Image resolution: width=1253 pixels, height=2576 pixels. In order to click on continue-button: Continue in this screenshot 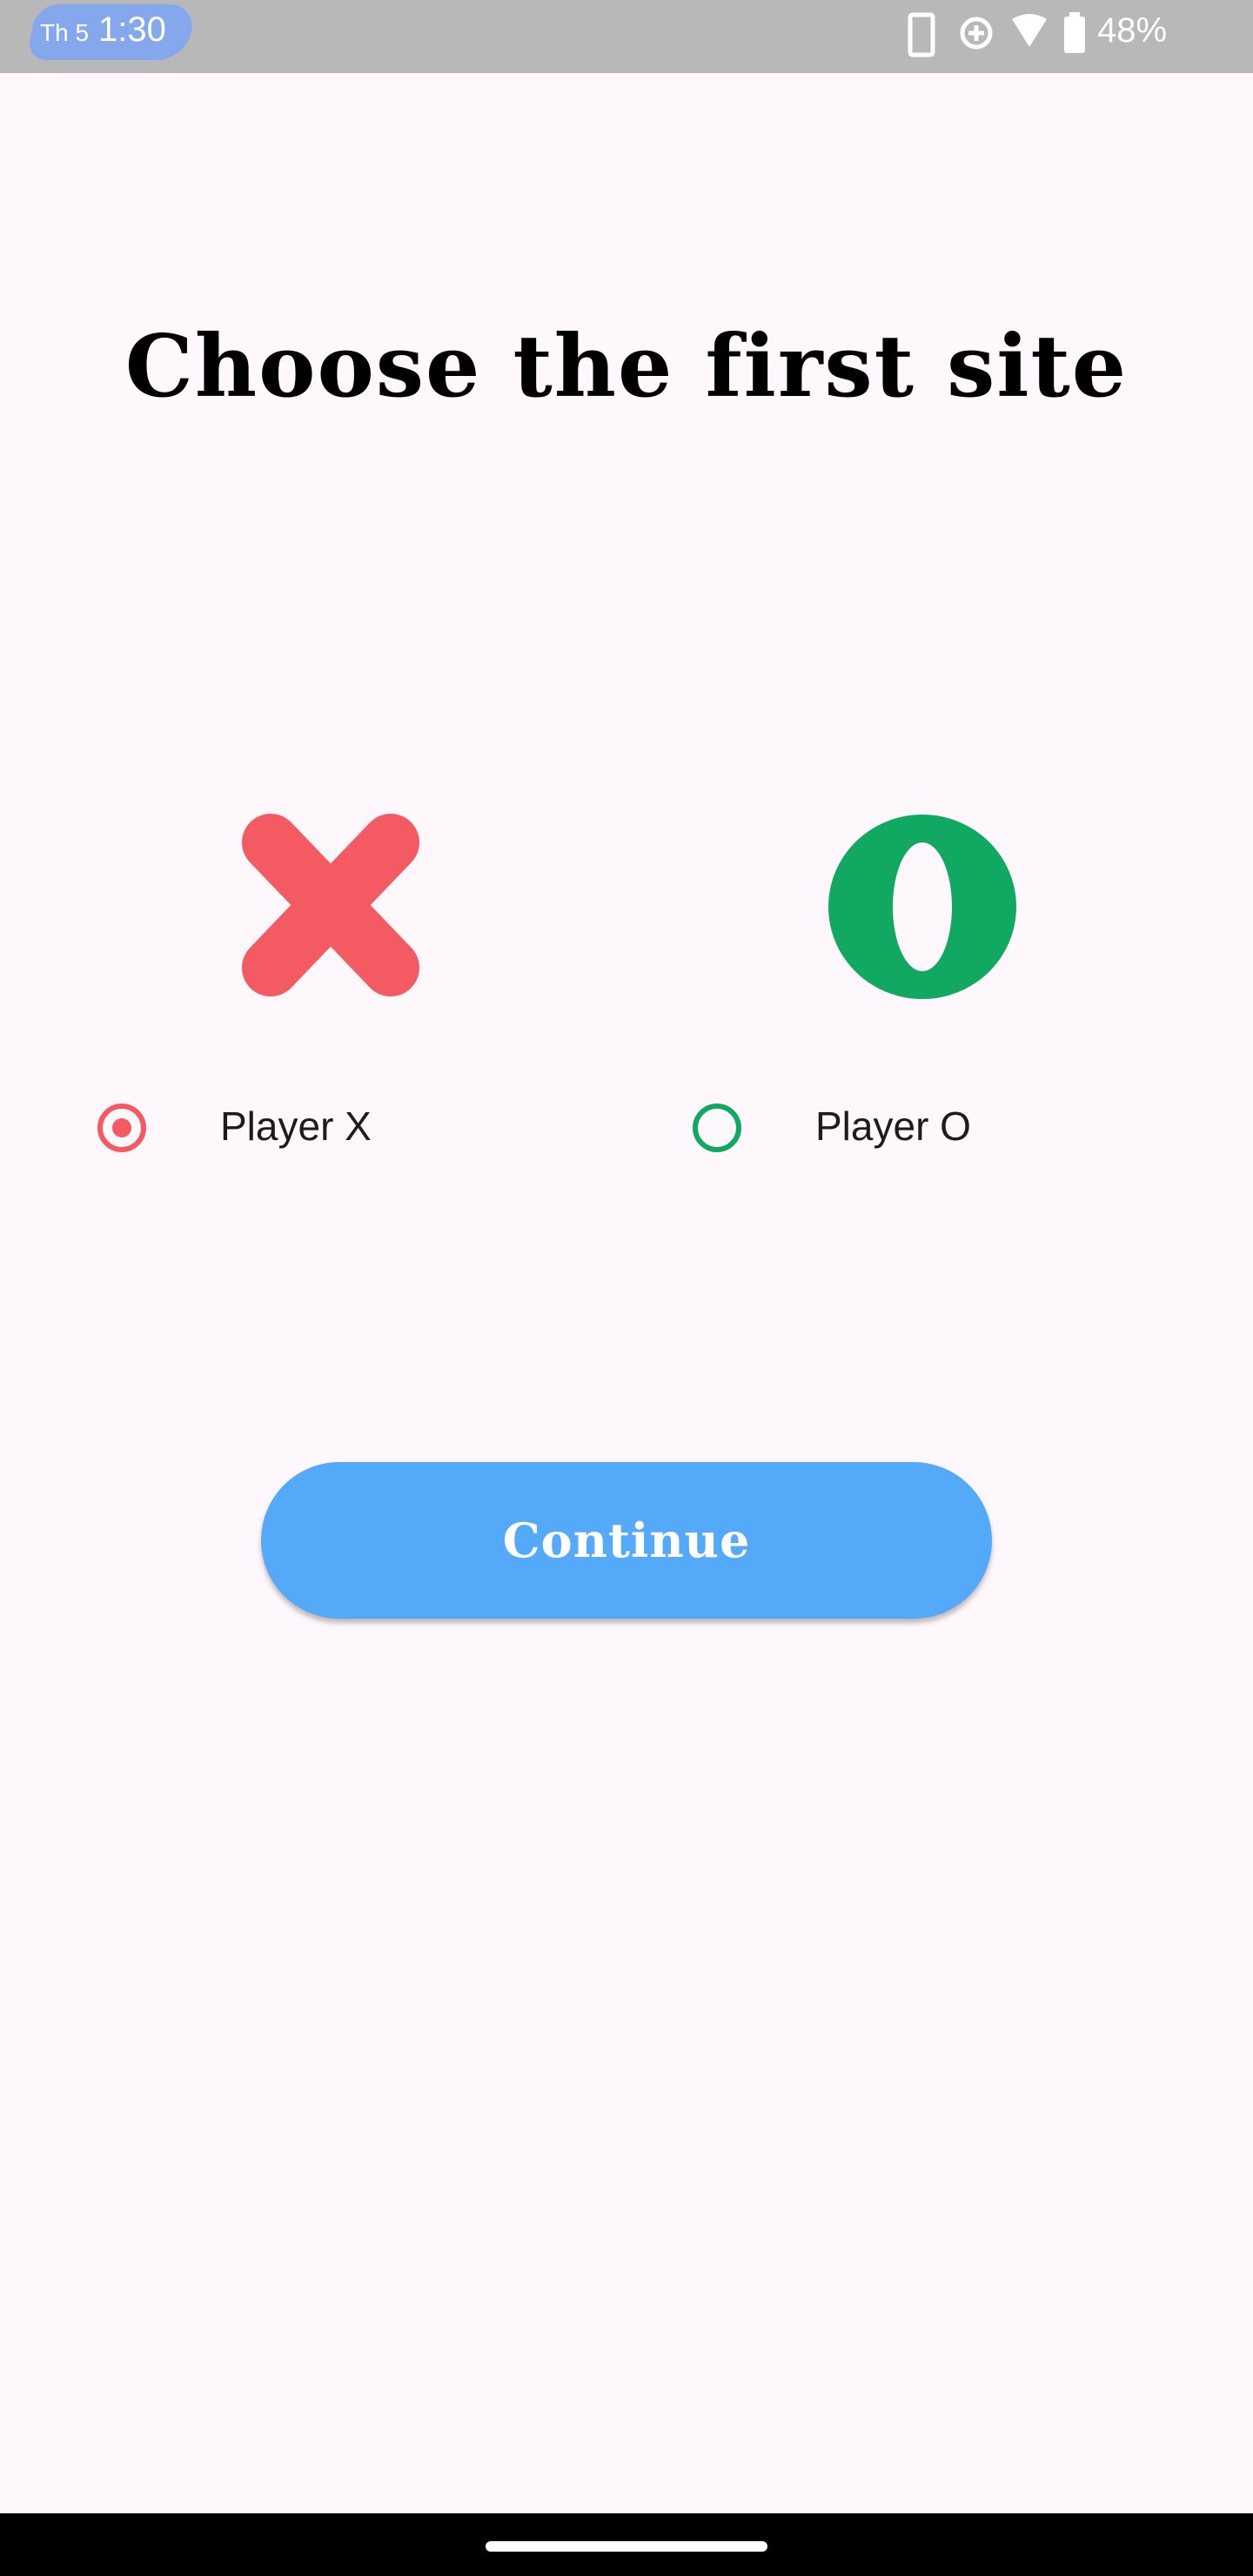, I will do `click(626, 1540)`.